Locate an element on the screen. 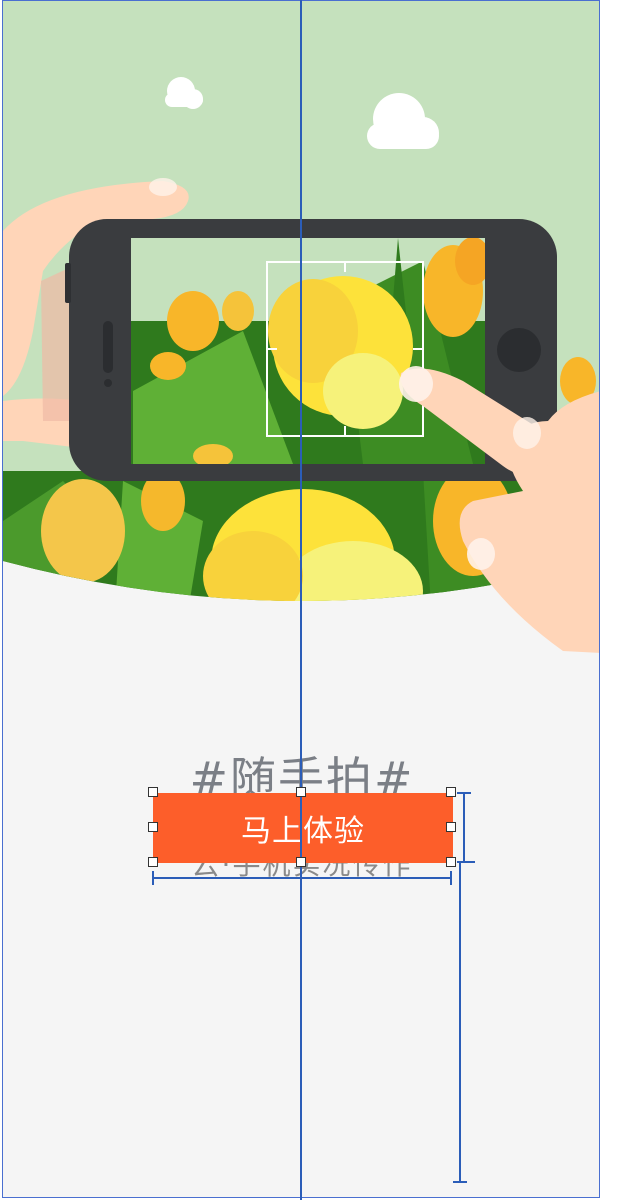 This screenshot has height=1200, width=620. resize-handle-middle-right is located at coordinates (451, 827).